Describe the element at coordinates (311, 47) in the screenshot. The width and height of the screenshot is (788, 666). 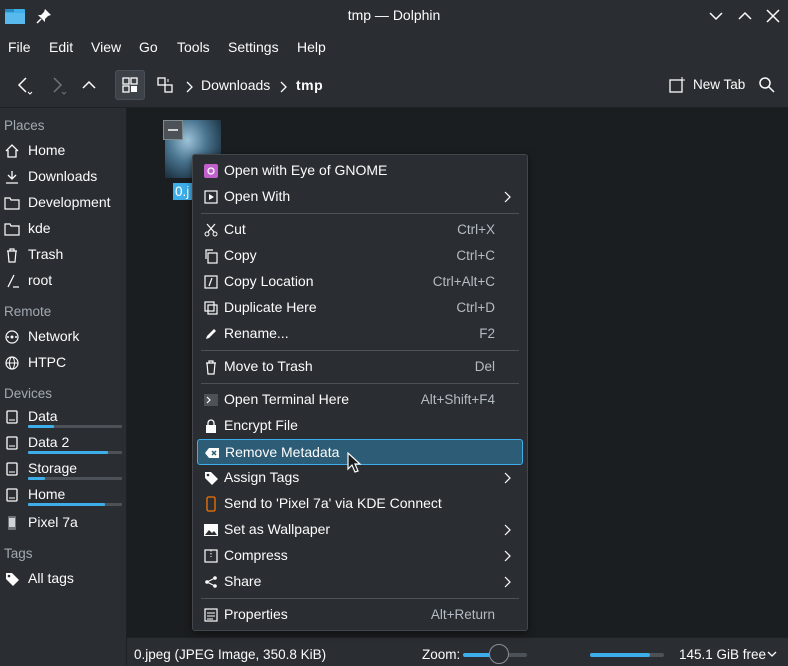
I see `menu-help: Help` at that location.